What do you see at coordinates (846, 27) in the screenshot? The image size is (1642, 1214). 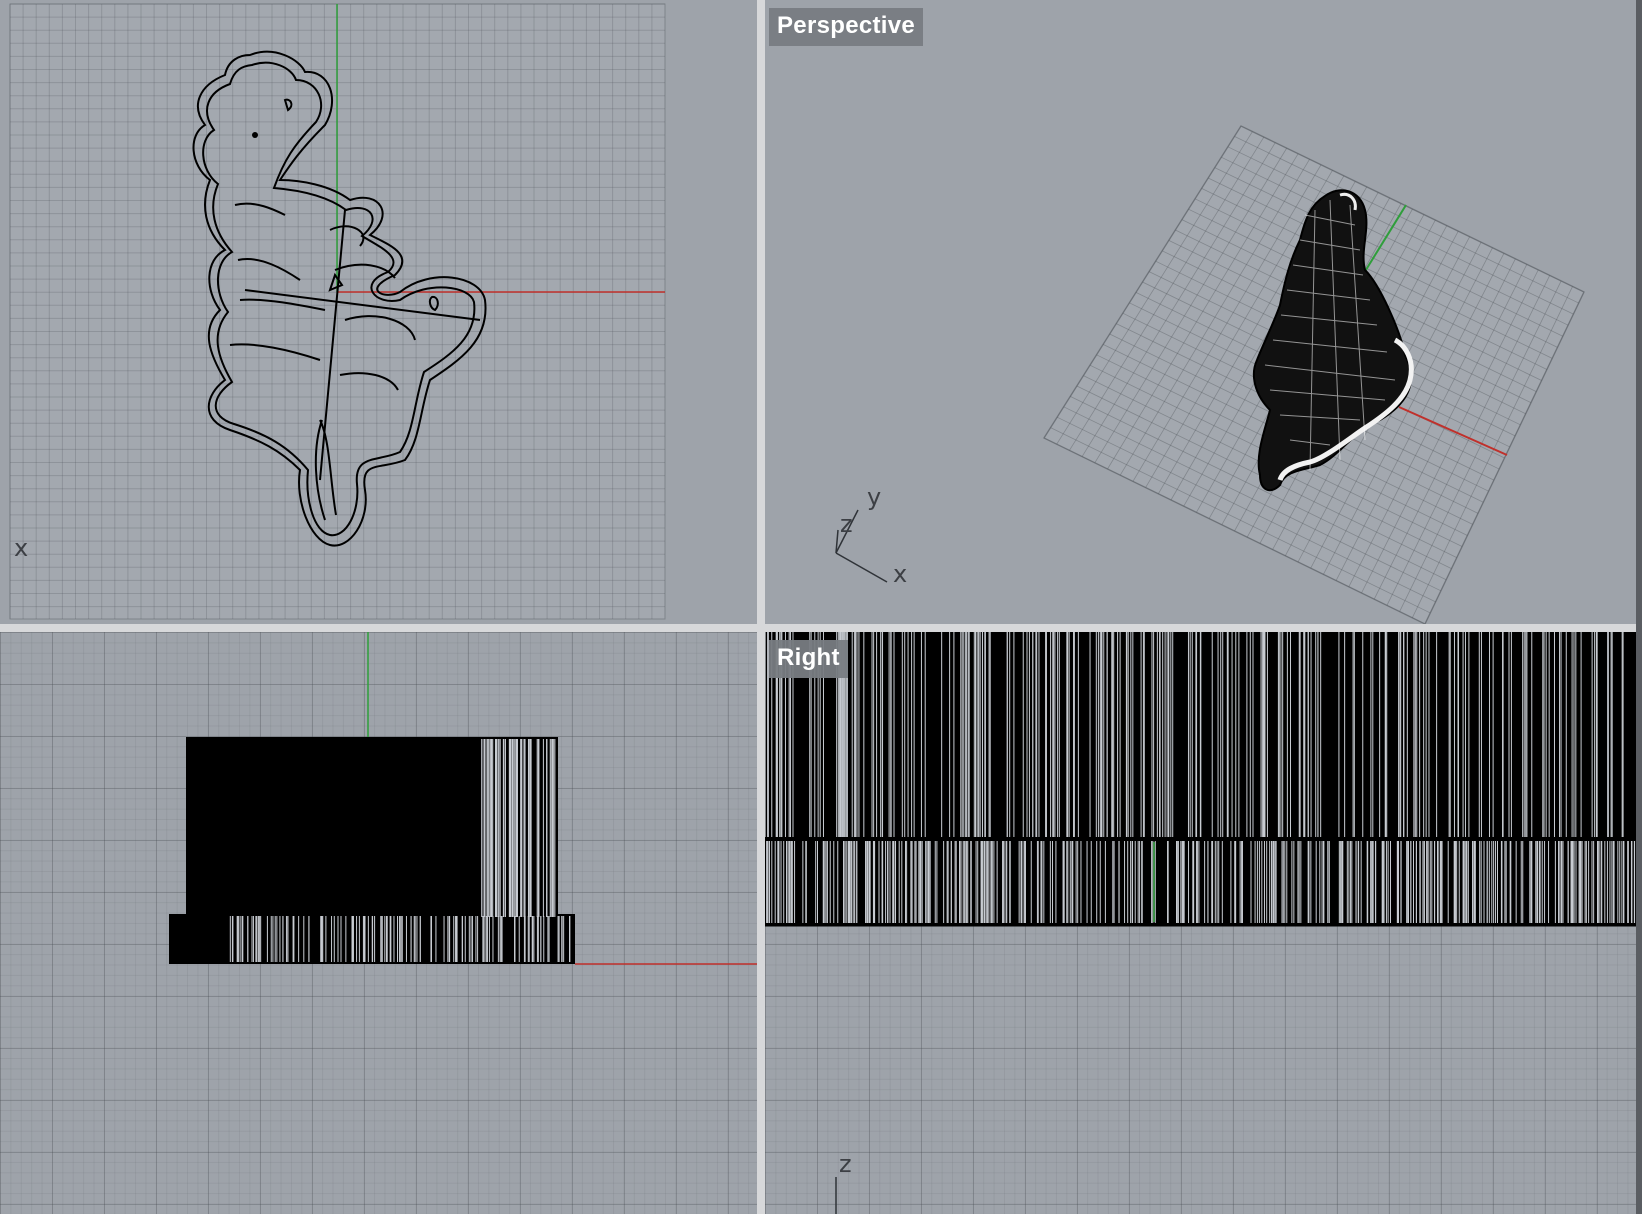 I see `perspective-viewport-label: Perspective` at bounding box center [846, 27].